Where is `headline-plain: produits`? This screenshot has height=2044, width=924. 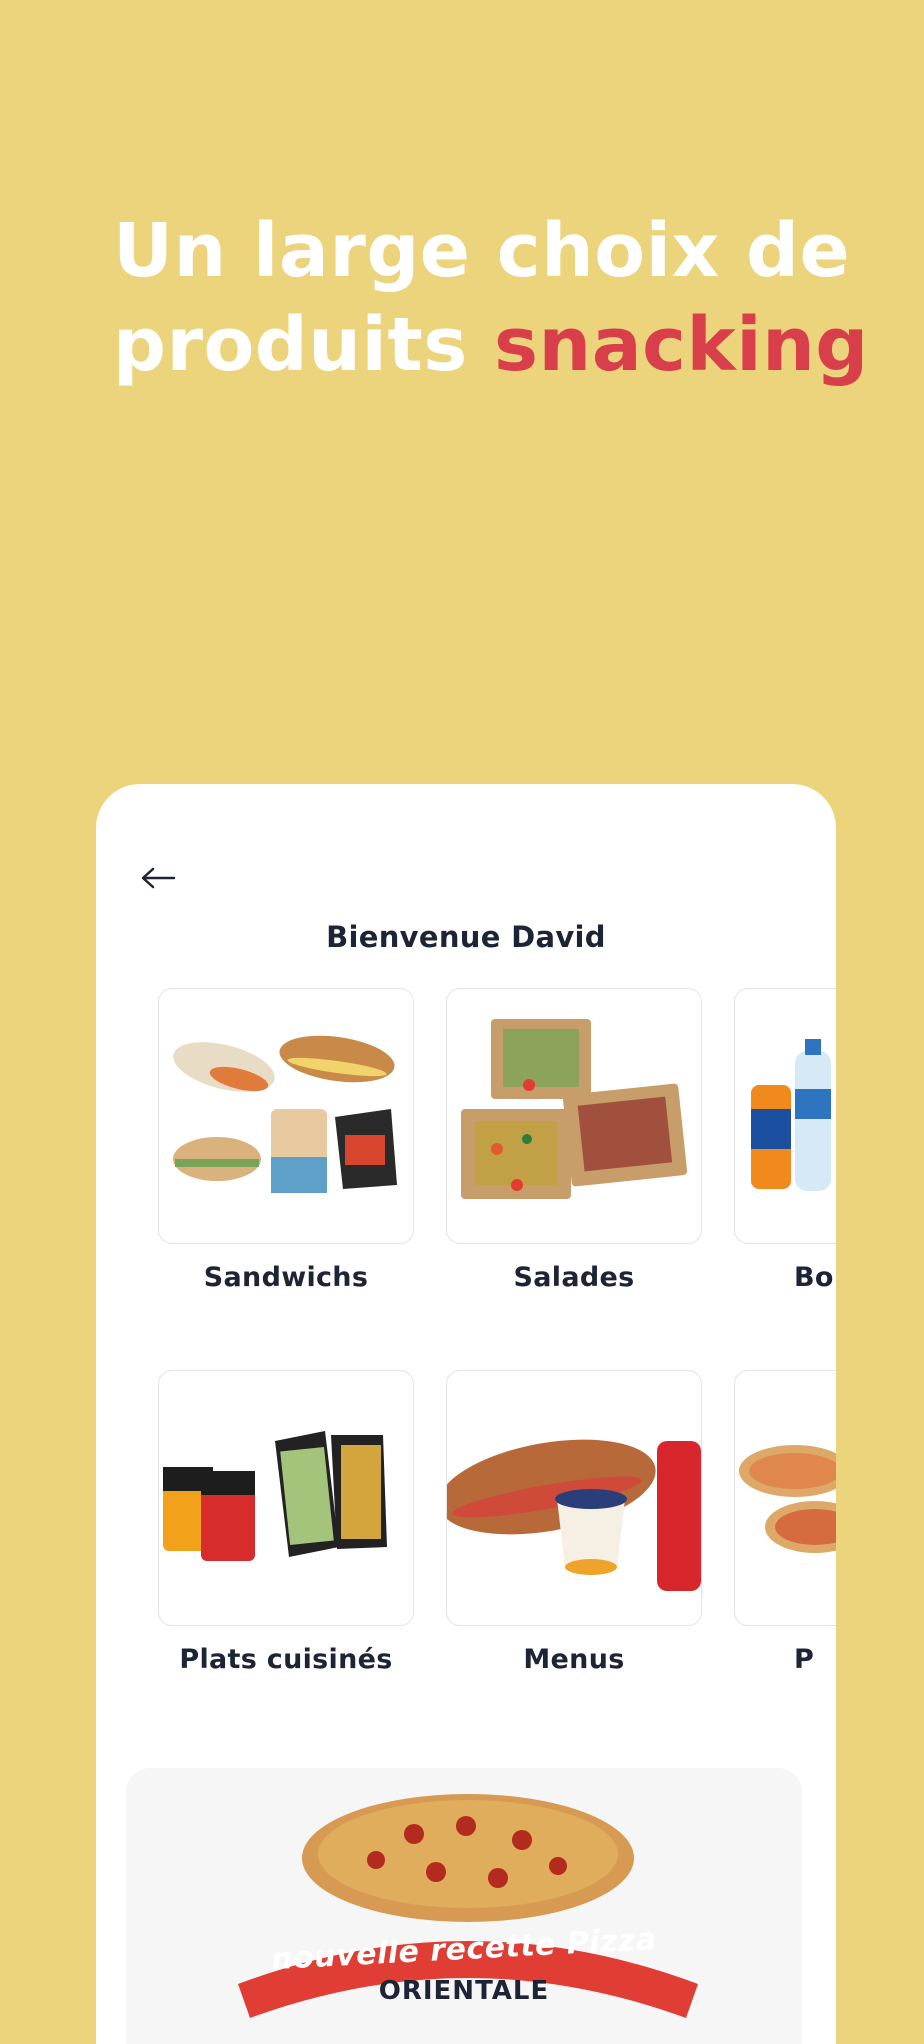
headline-plain: produits is located at coordinates (290, 345).